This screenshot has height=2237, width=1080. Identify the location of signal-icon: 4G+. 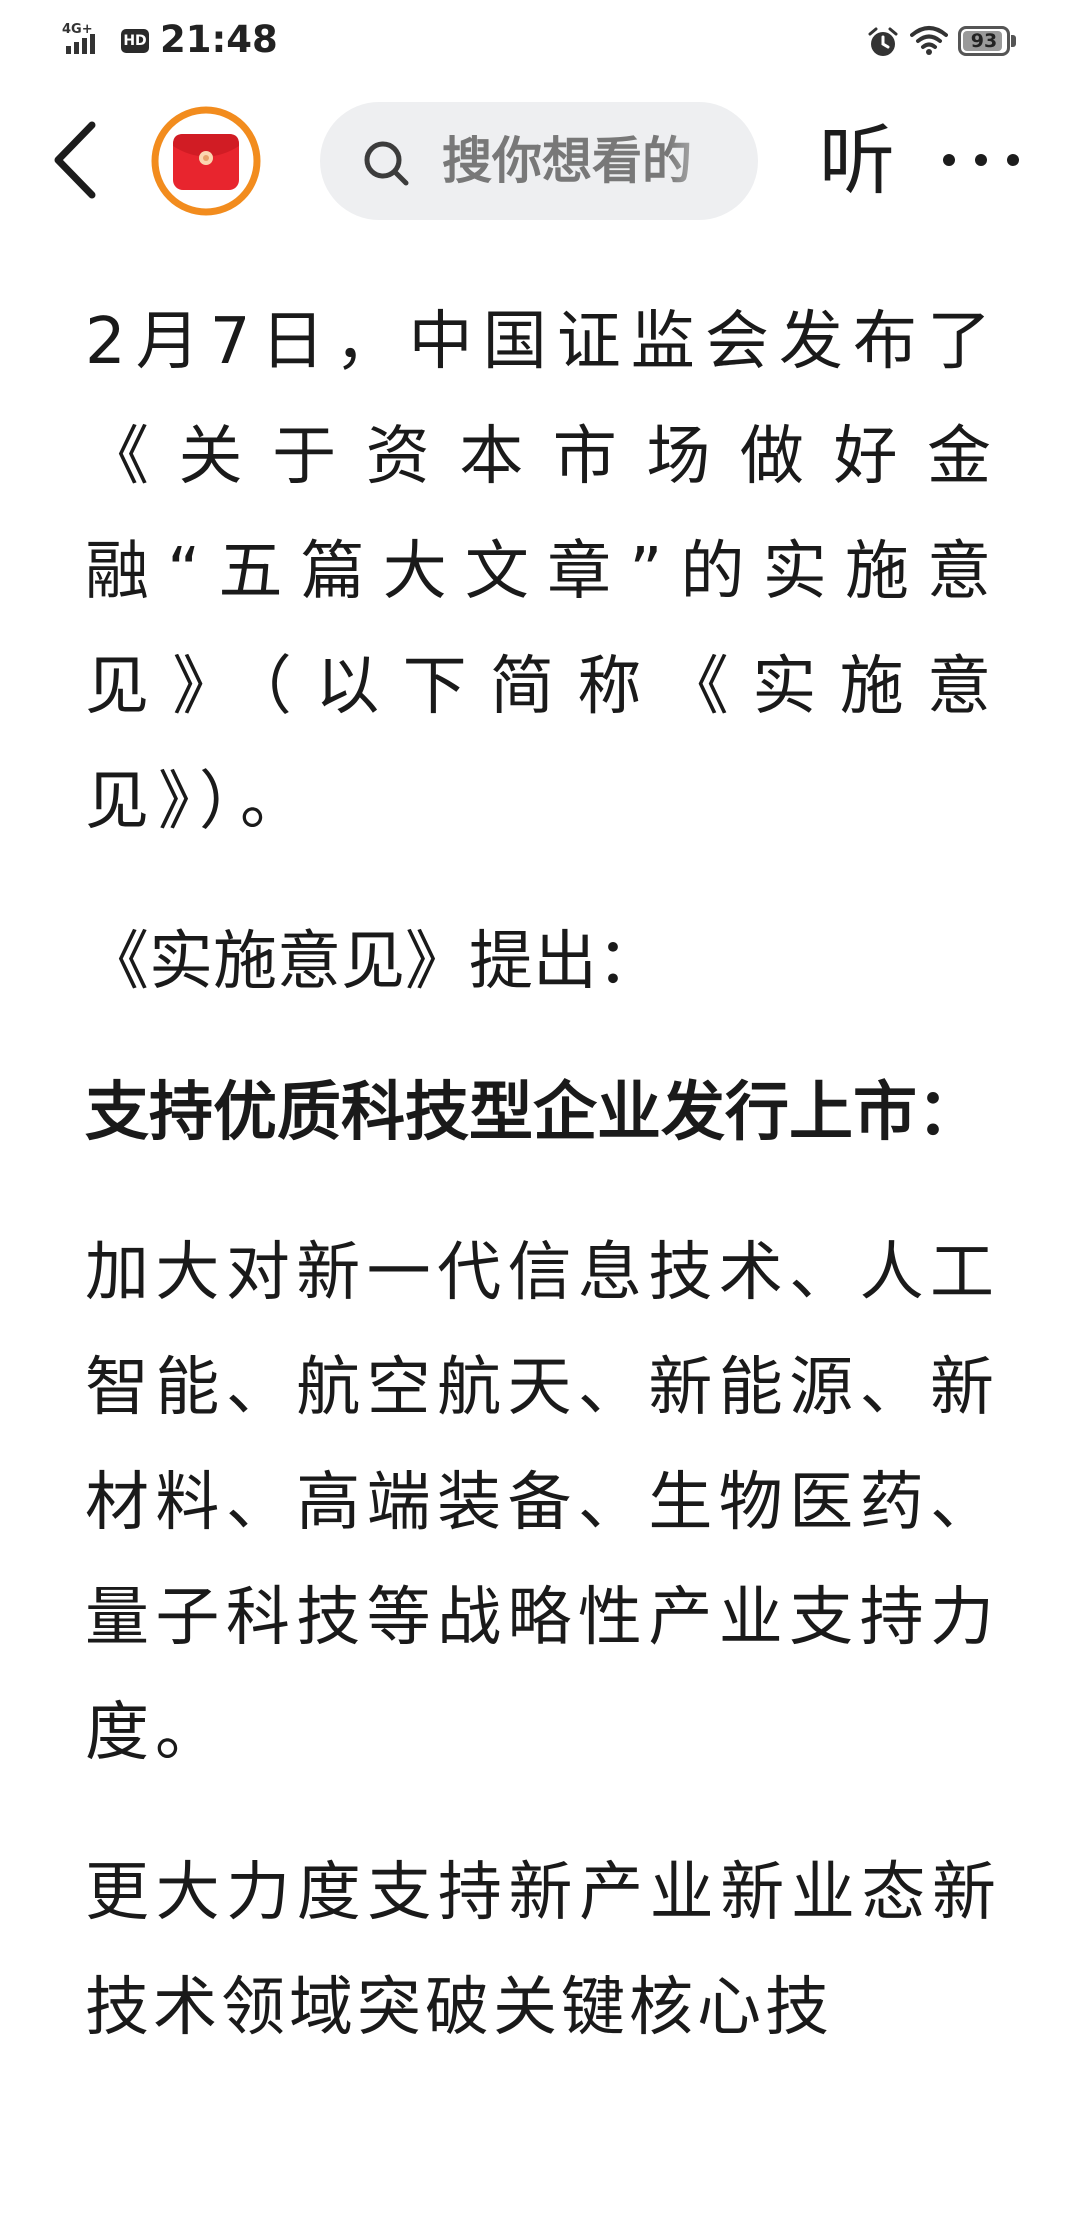
(78, 38).